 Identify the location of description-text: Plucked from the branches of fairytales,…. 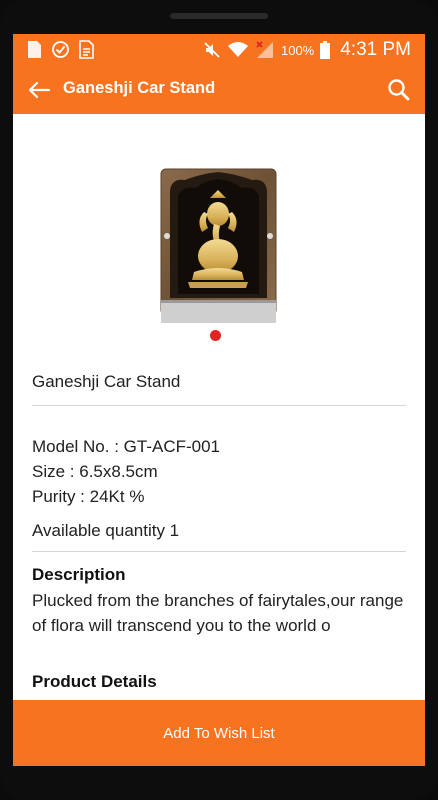
(218, 613).